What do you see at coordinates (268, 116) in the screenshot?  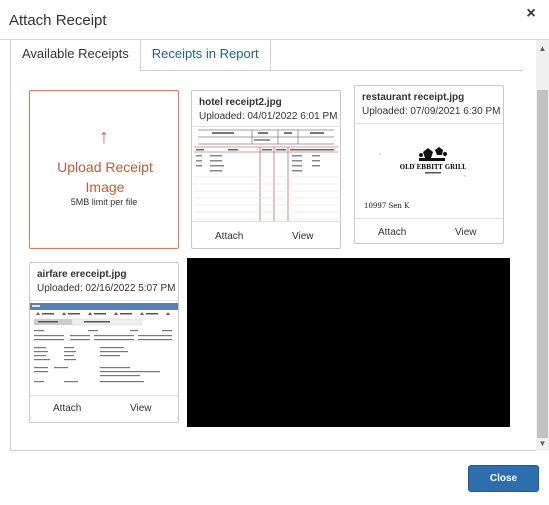 I see `receipt-upload-date: Uploaded: 04/01/2022 6:01 PM` at bounding box center [268, 116].